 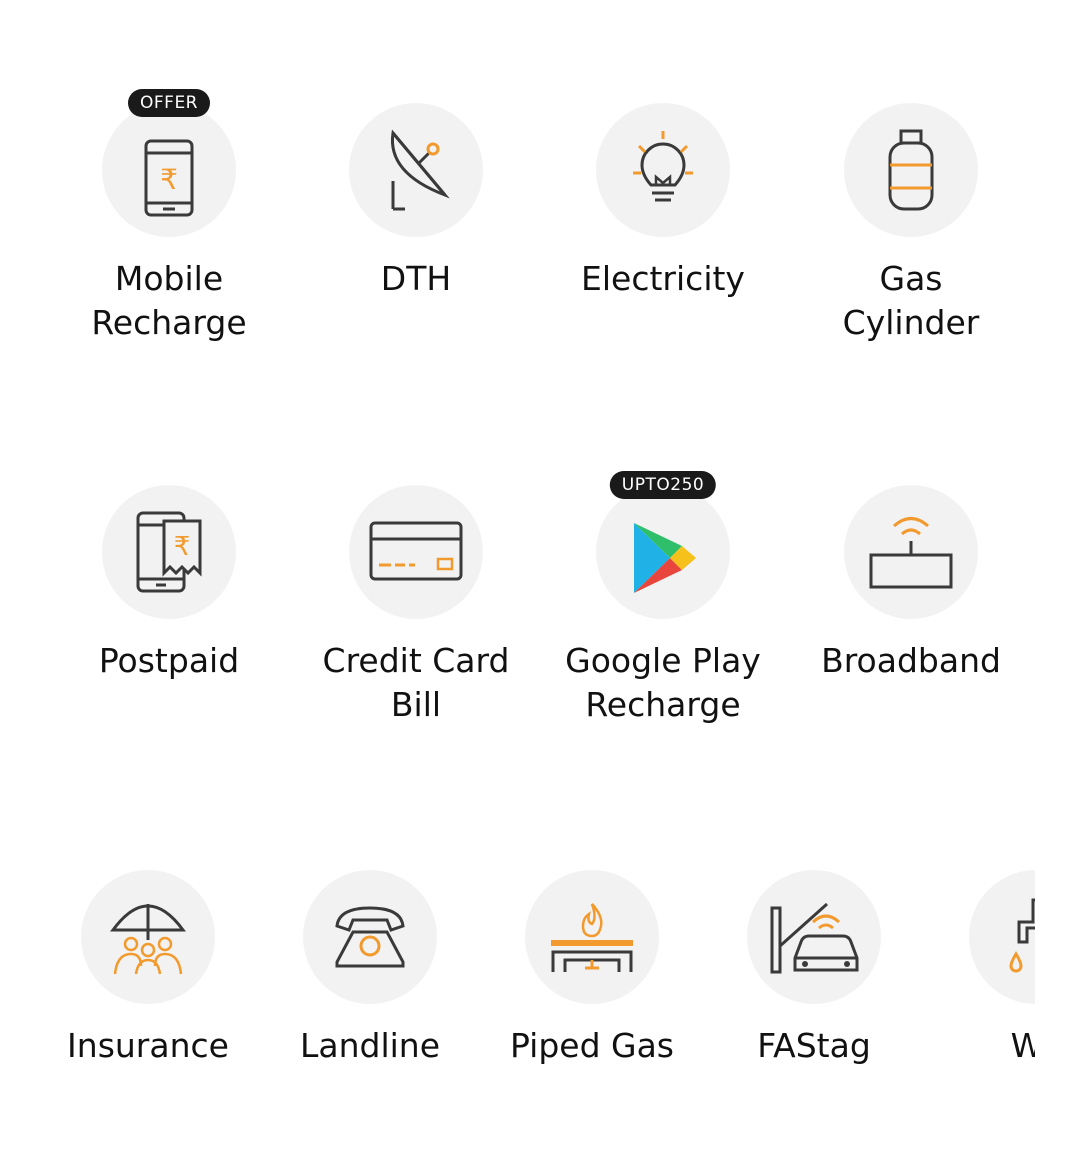 I want to click on offer-badge: OFFER, so click(x=169, y=103).